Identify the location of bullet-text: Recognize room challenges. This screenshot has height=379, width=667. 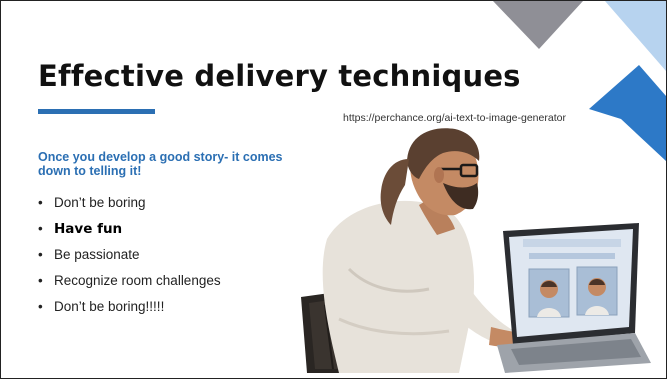
(137, 280).